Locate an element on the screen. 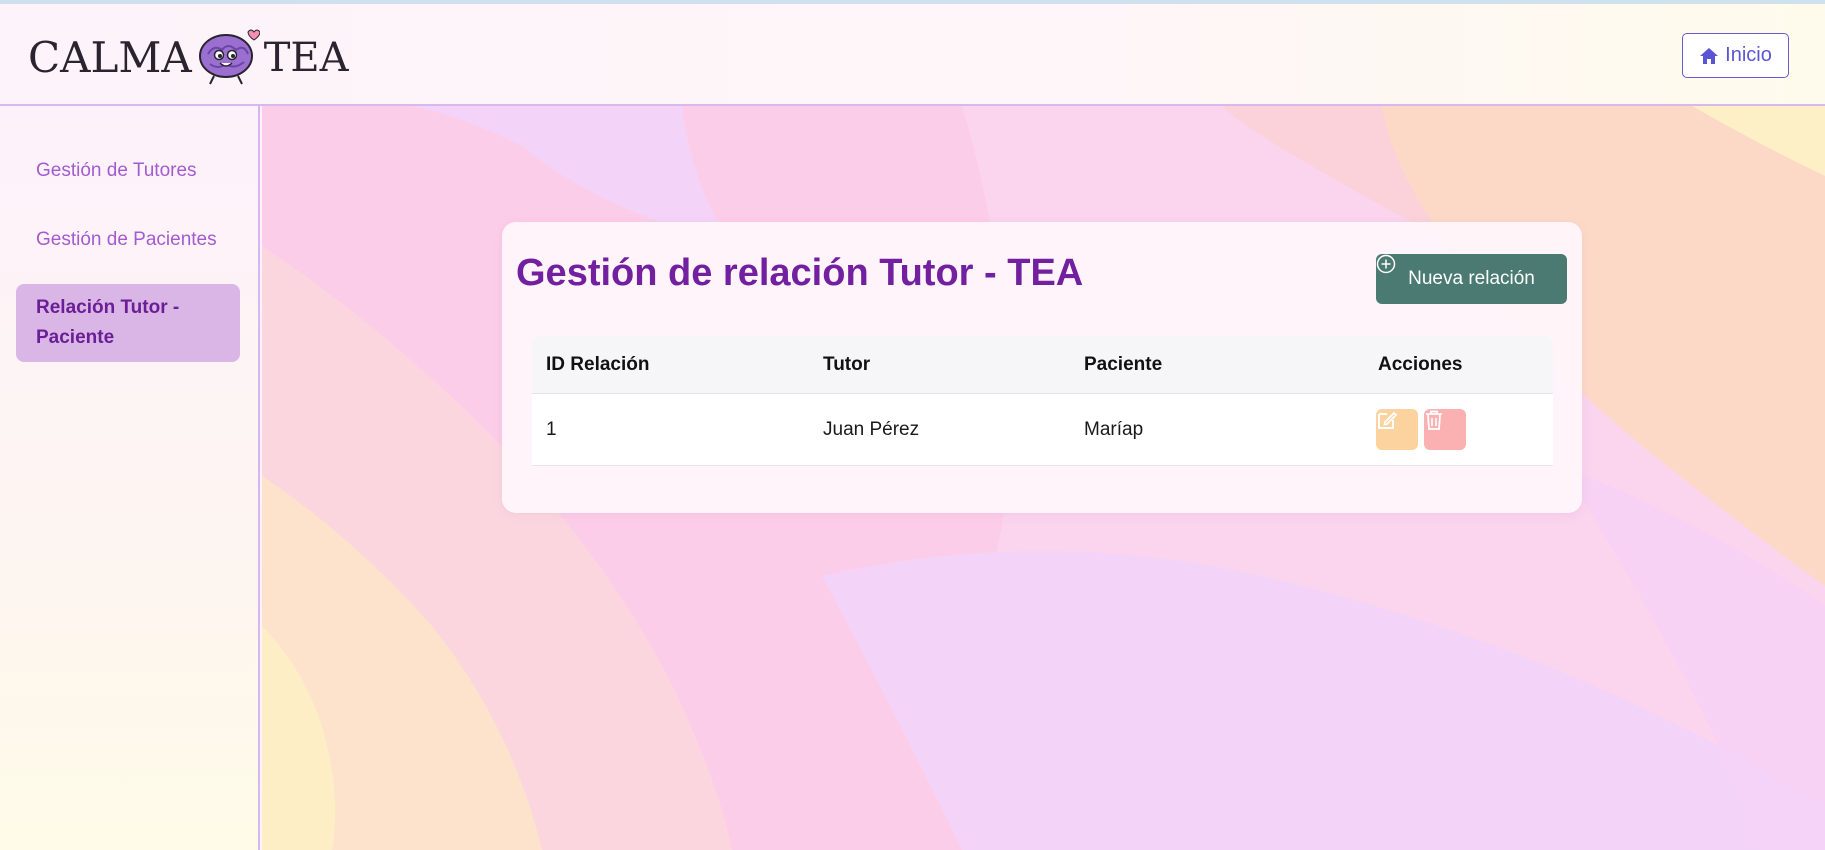 Image resolution: width=1825 pixels, height=850 pixels. new-relation-label: Nueva relación is located at coordinates (1471, 278).